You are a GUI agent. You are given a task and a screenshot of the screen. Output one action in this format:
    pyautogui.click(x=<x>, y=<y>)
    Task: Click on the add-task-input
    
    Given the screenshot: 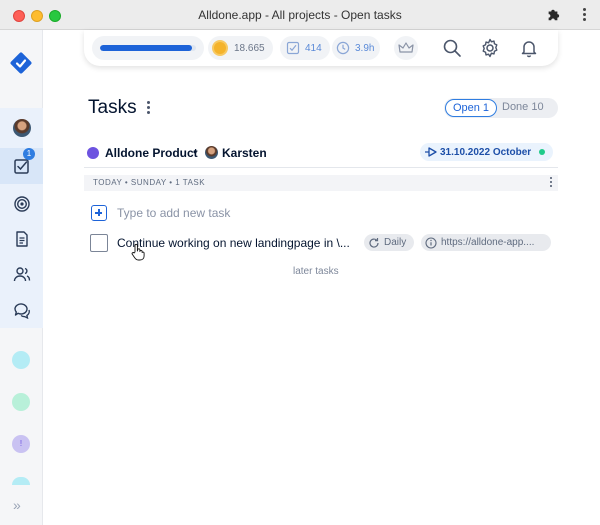 What is the action you would take?
    pyautogui.click(x=263, y=213)
    